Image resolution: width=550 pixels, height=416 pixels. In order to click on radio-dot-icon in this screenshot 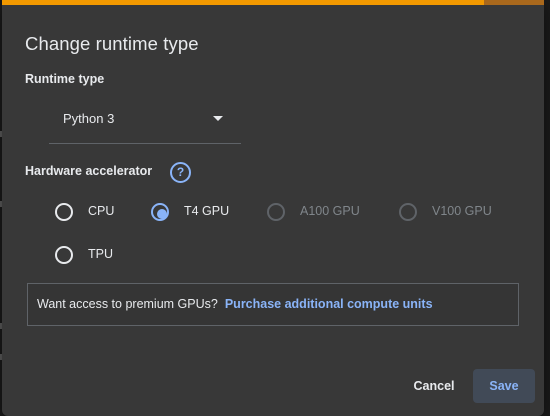, I will do `click(162, 214)`.